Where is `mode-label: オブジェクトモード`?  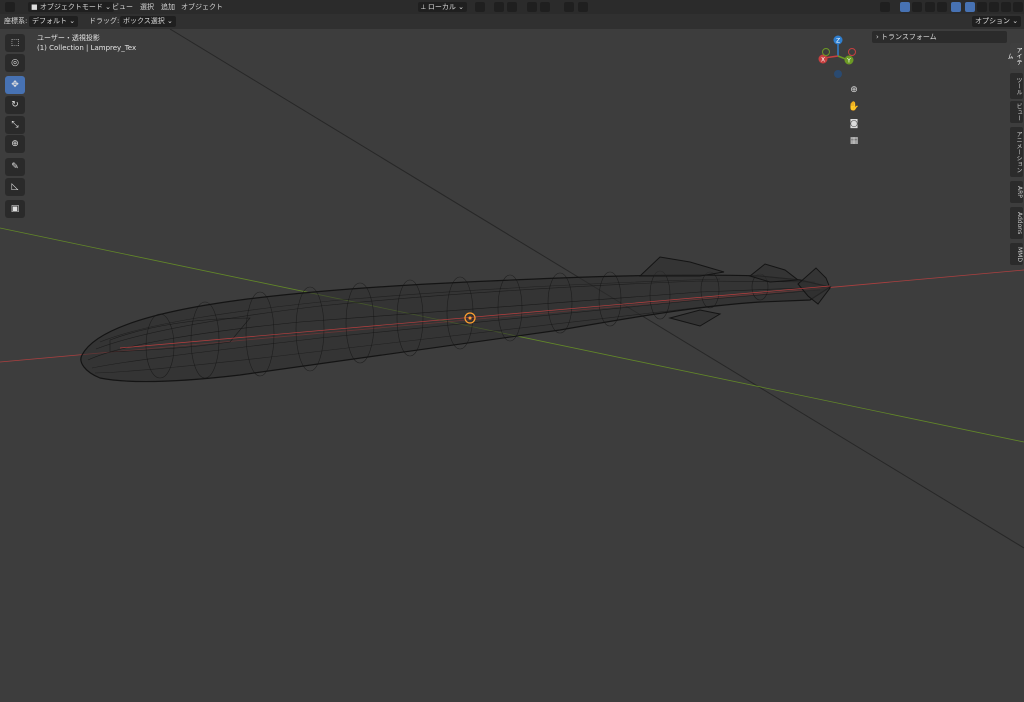 mode-label: オブジェクトモード is located at coordinates (71, 7).